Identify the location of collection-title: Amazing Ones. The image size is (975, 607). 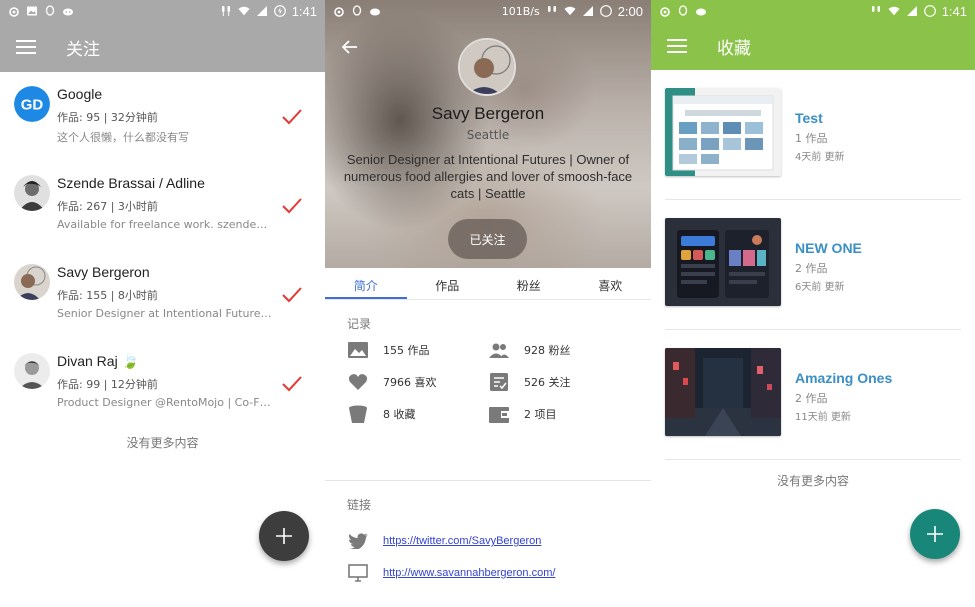
(844, 378).